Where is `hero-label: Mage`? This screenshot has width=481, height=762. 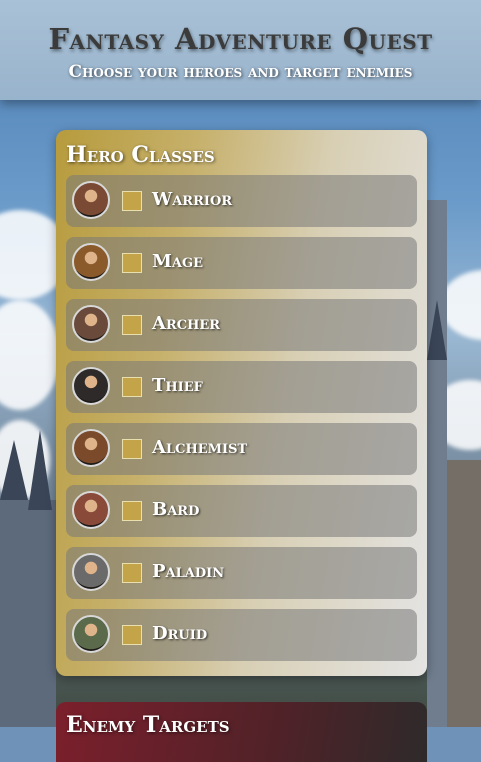
hero-label: Mage is located at coordinates (178, 261).